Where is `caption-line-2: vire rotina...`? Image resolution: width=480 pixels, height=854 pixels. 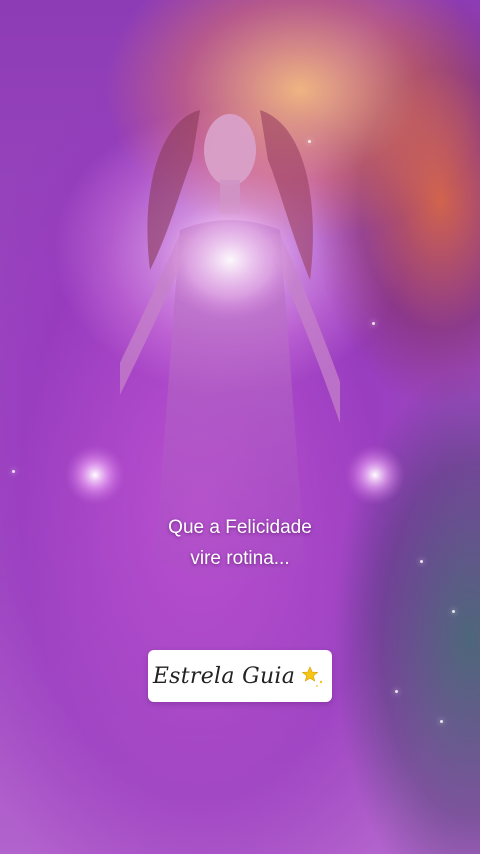
caption-line-2: vire rotina... is located at coordinates (240, 558).